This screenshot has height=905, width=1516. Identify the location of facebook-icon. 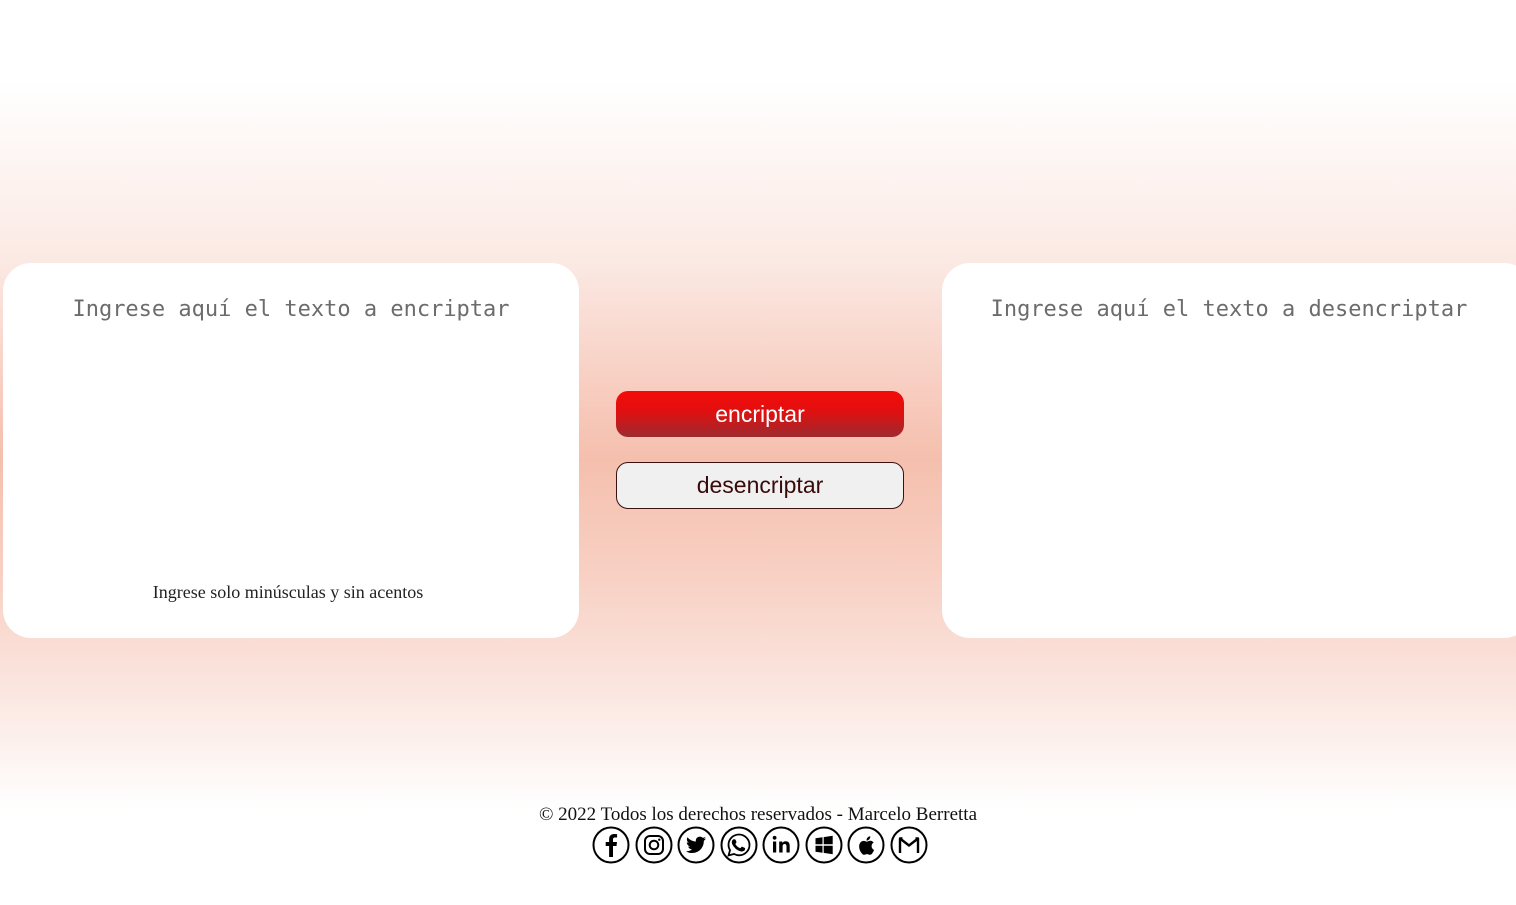
(611, 845).